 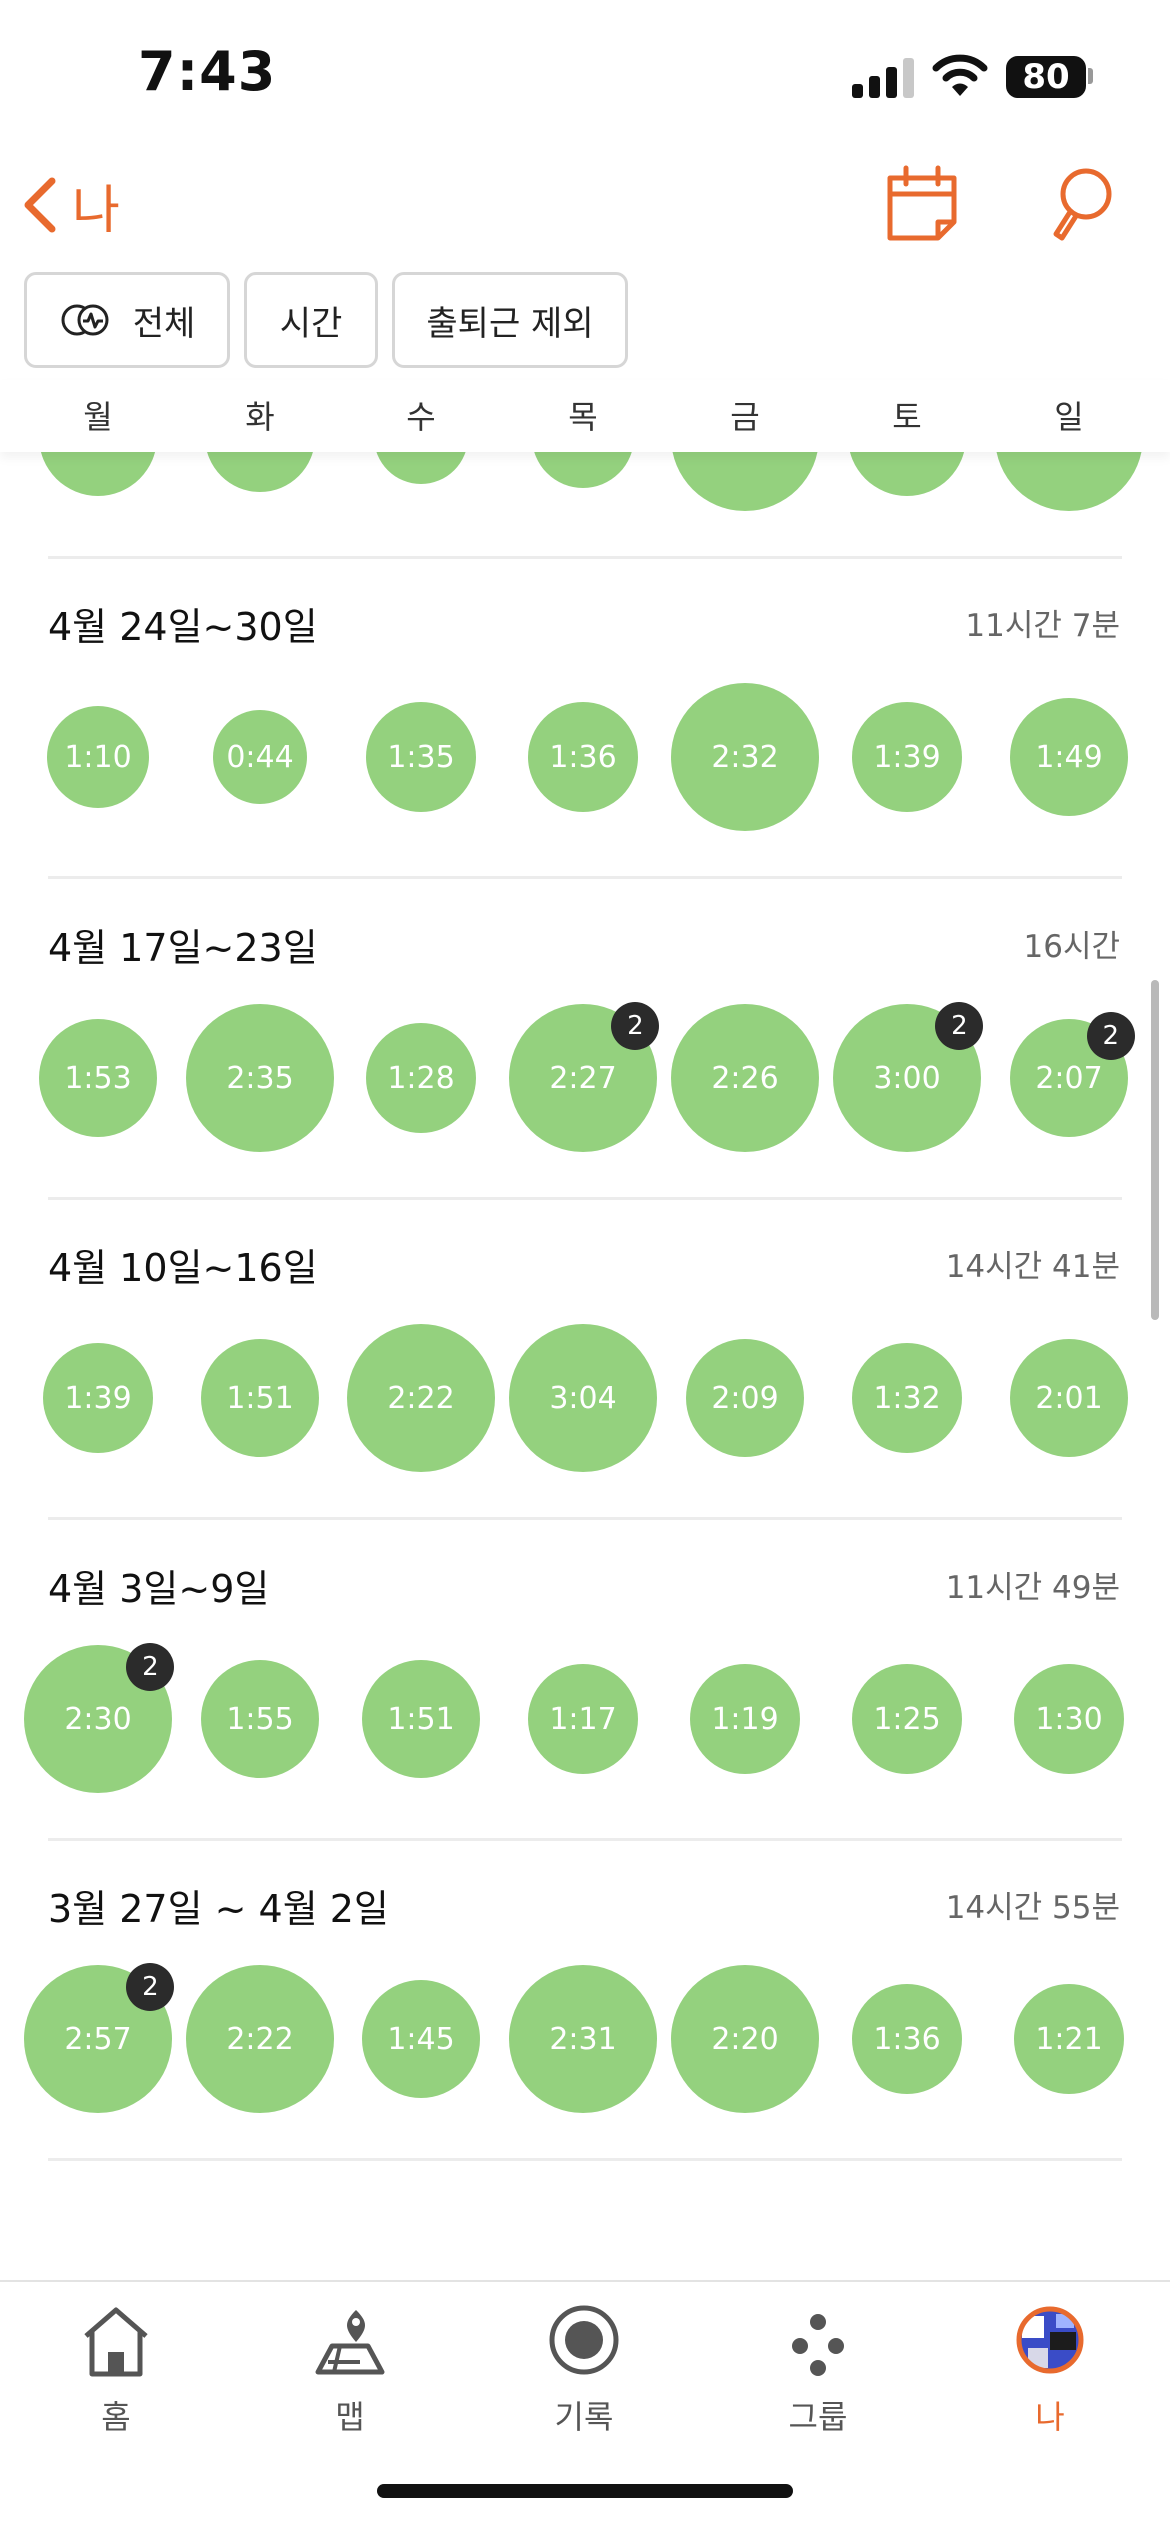 I want to click on day-activity-bubble: 1:50, so click(x=907, y=474).